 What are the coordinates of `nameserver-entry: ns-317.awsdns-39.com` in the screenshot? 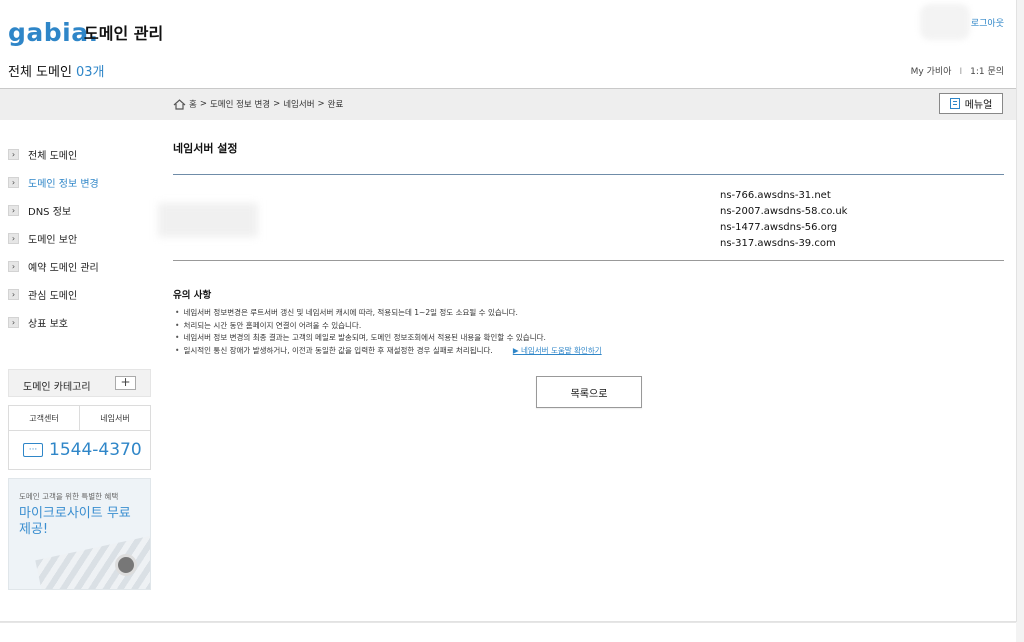 It's located at (778, 243).